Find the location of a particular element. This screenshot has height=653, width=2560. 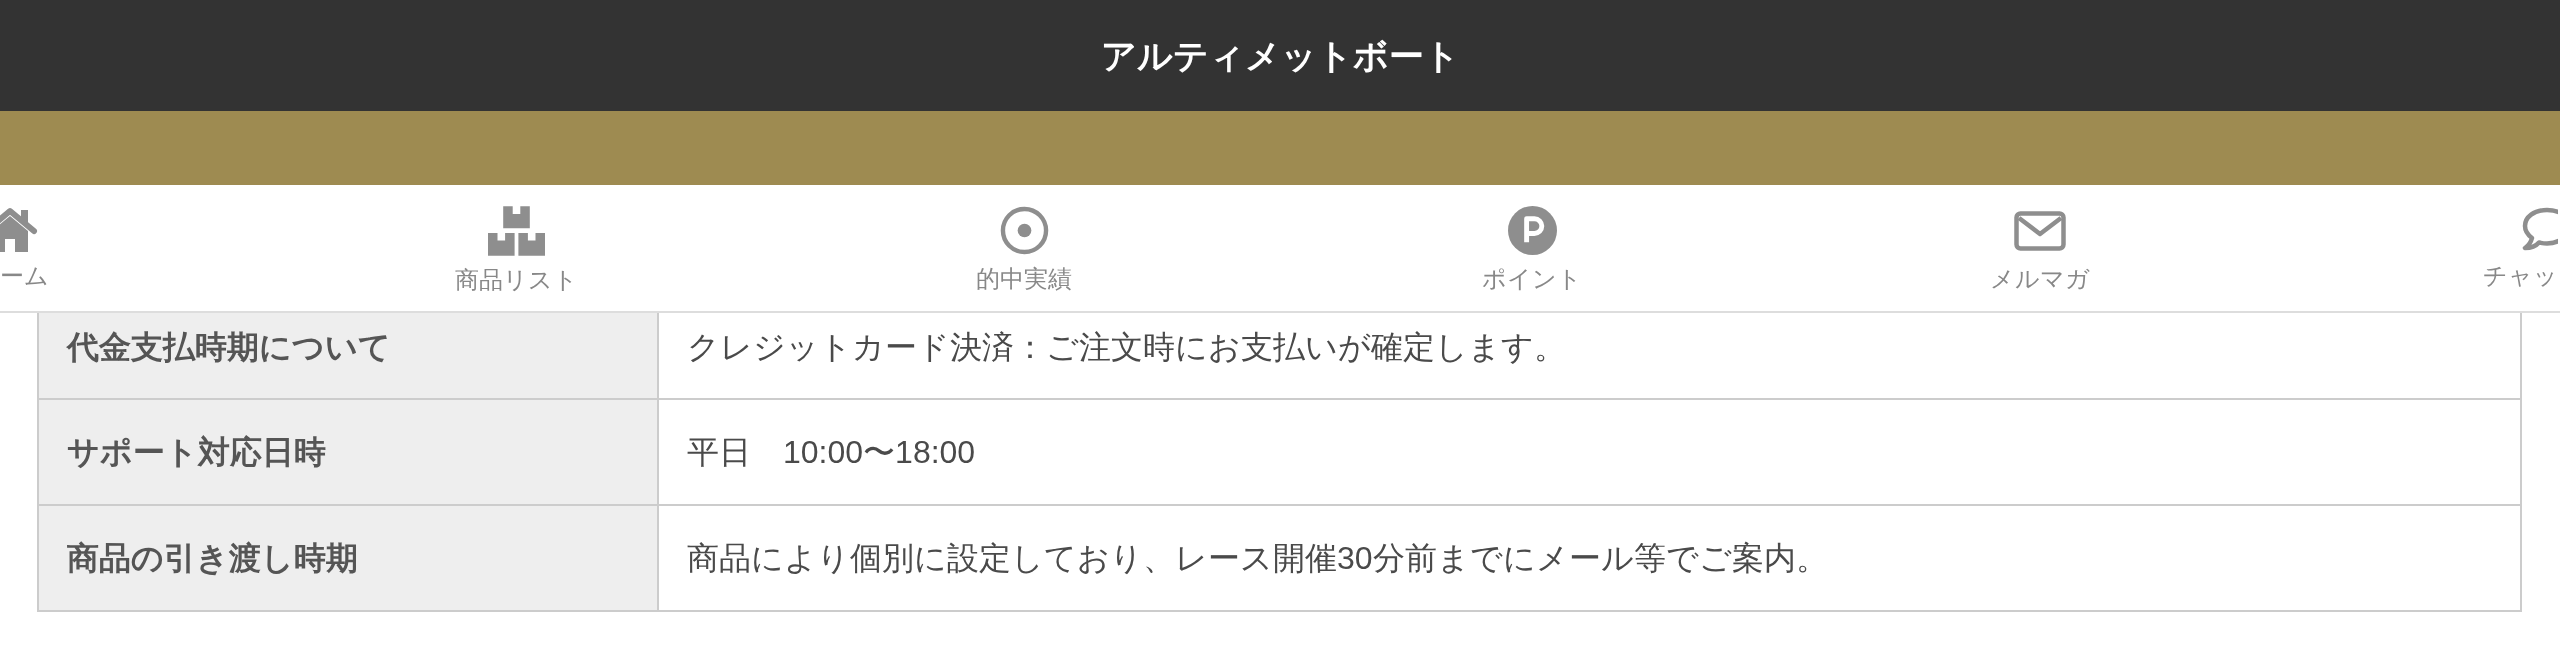

row-heading: サポート対応日時 is located at coordinates (348, 452).